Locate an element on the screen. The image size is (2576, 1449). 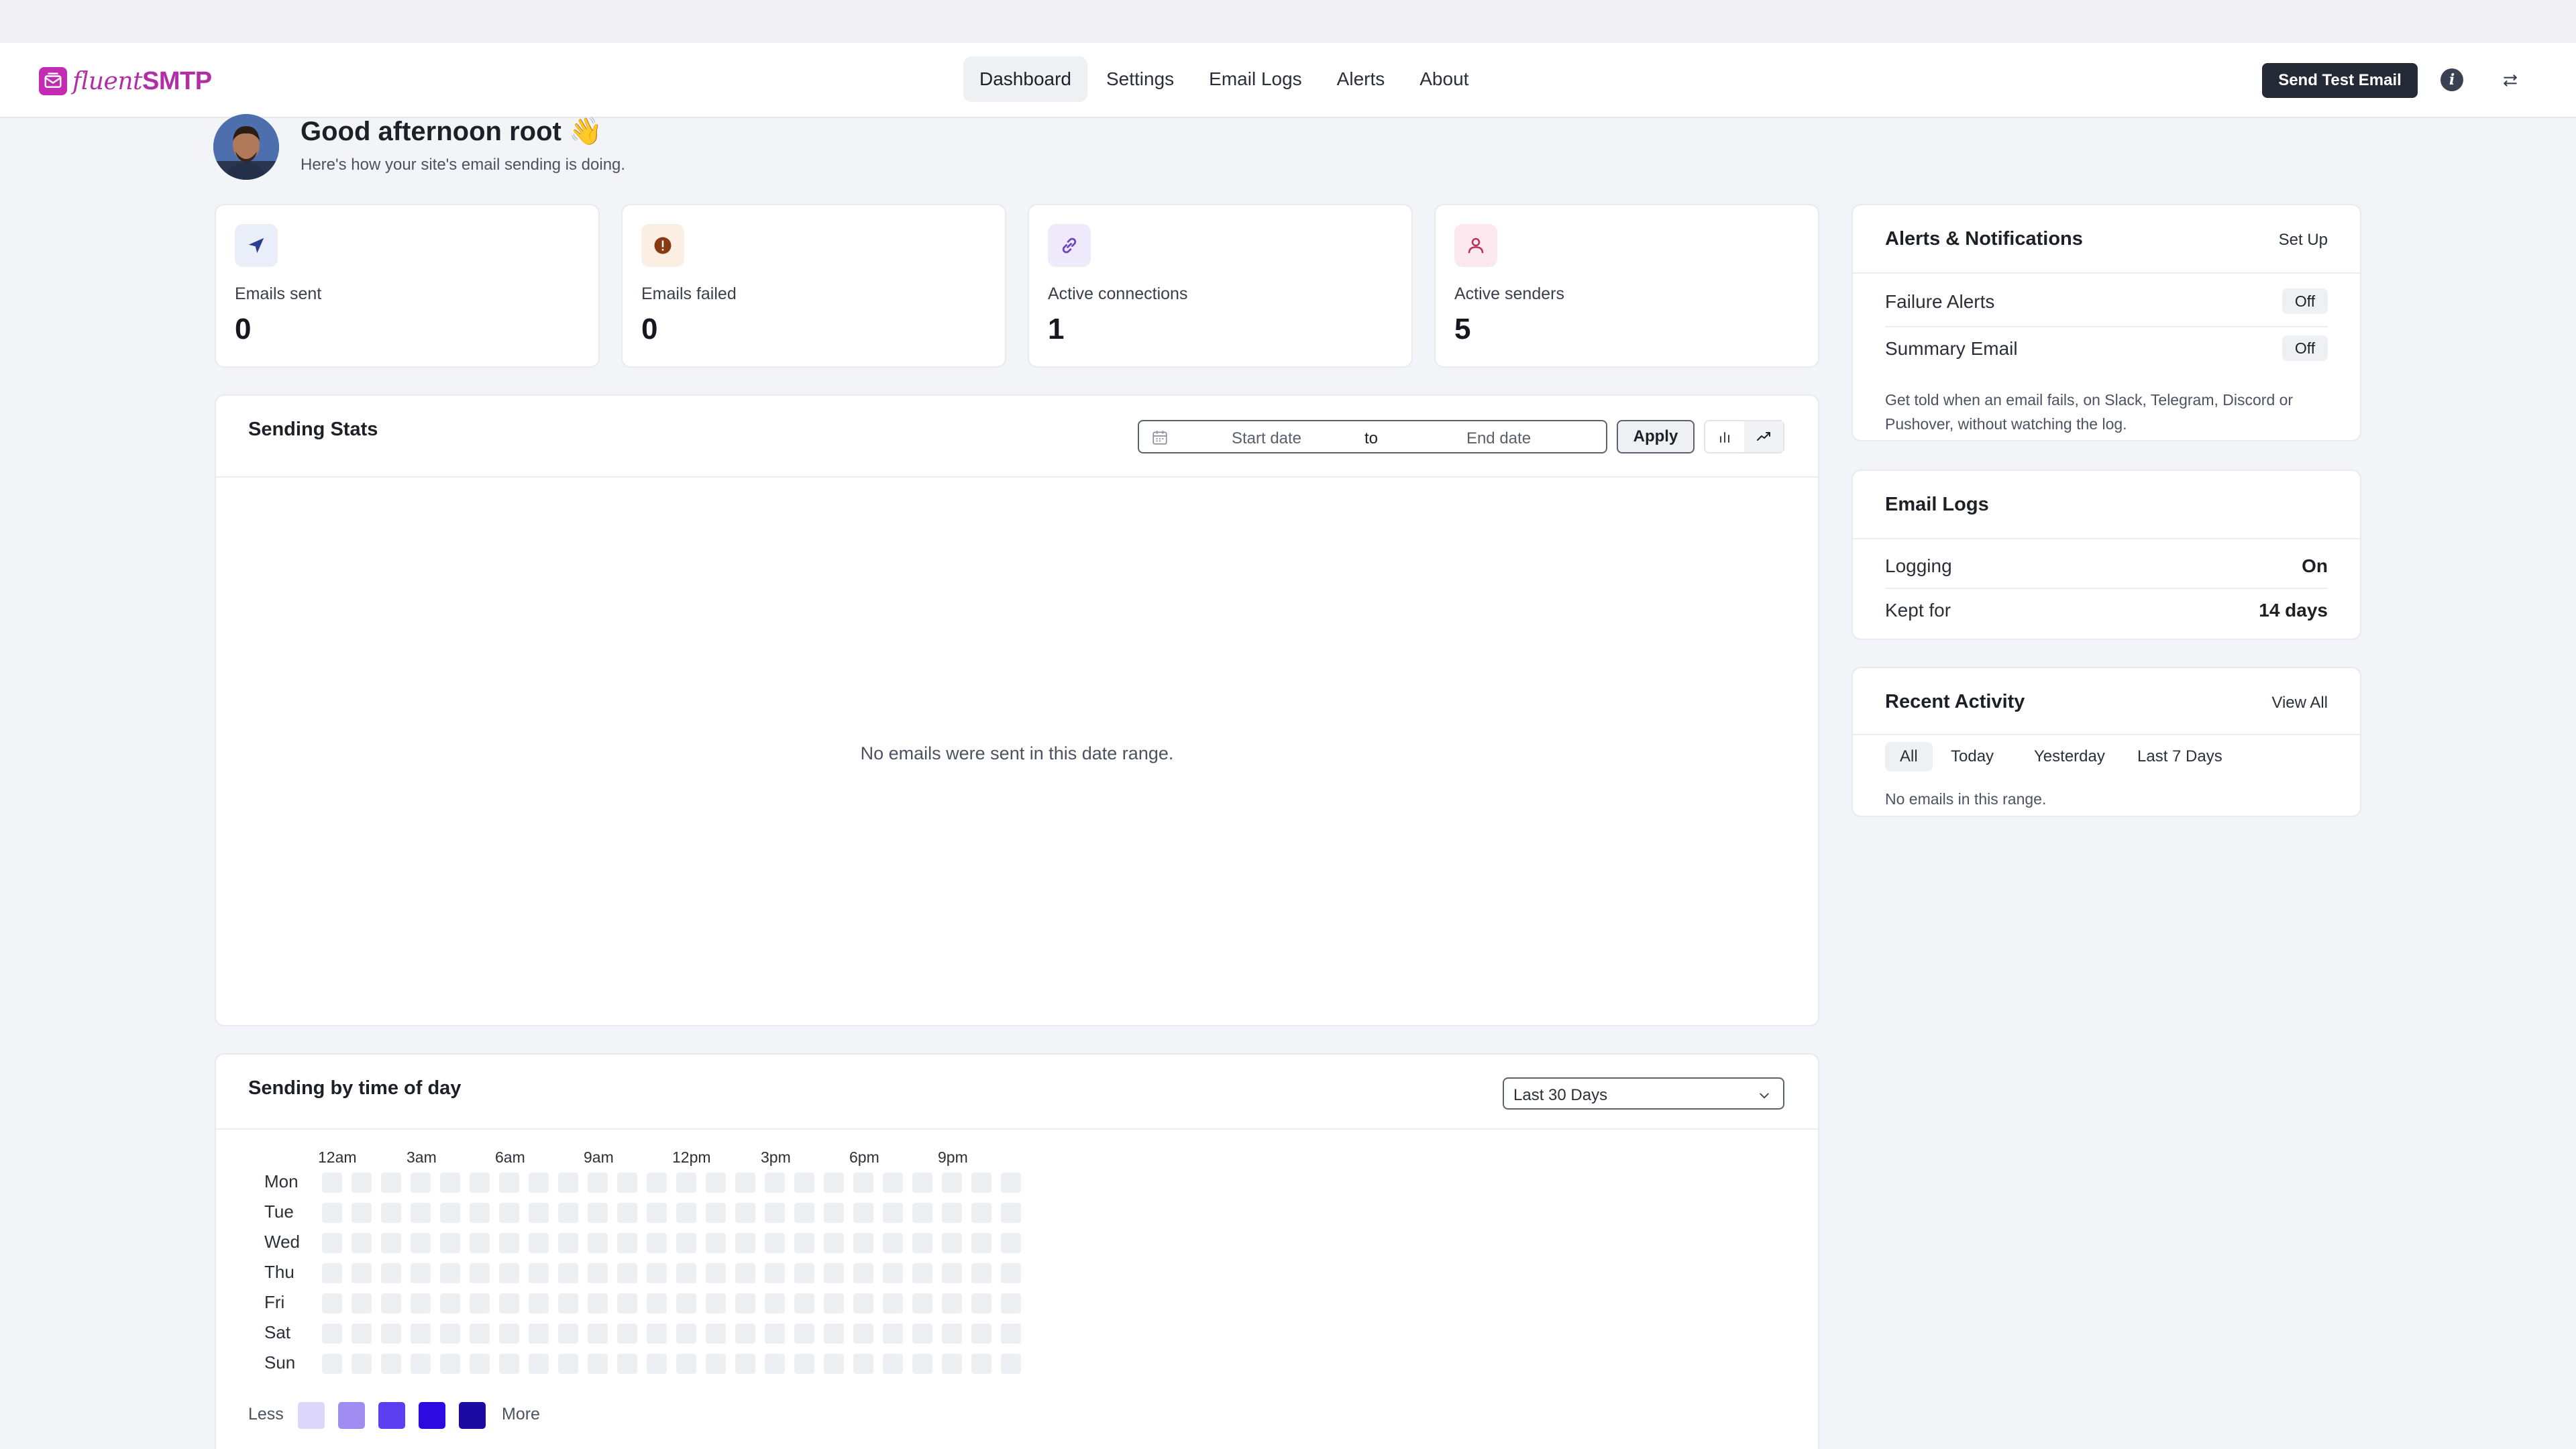
filter-all: All is located at coordinates (1909, 756).